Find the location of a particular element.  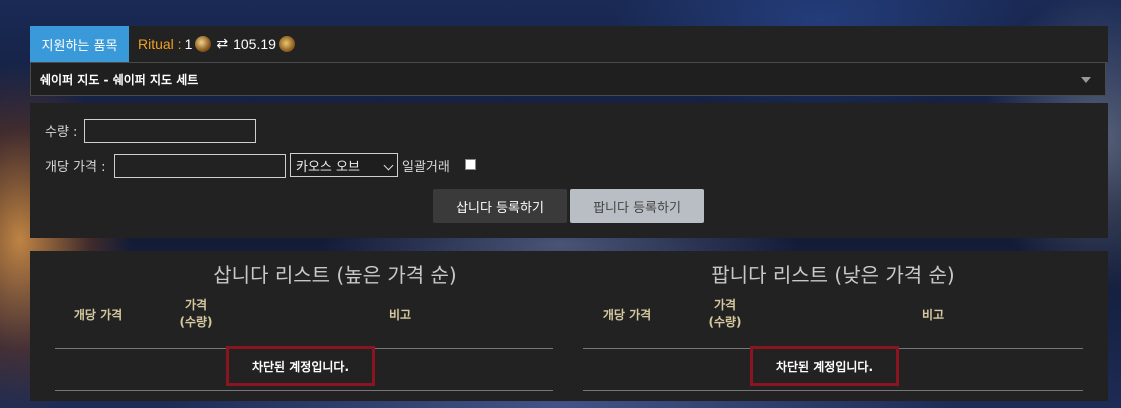

rate-right-value: 105.19 is located at coordinates (254, 44).